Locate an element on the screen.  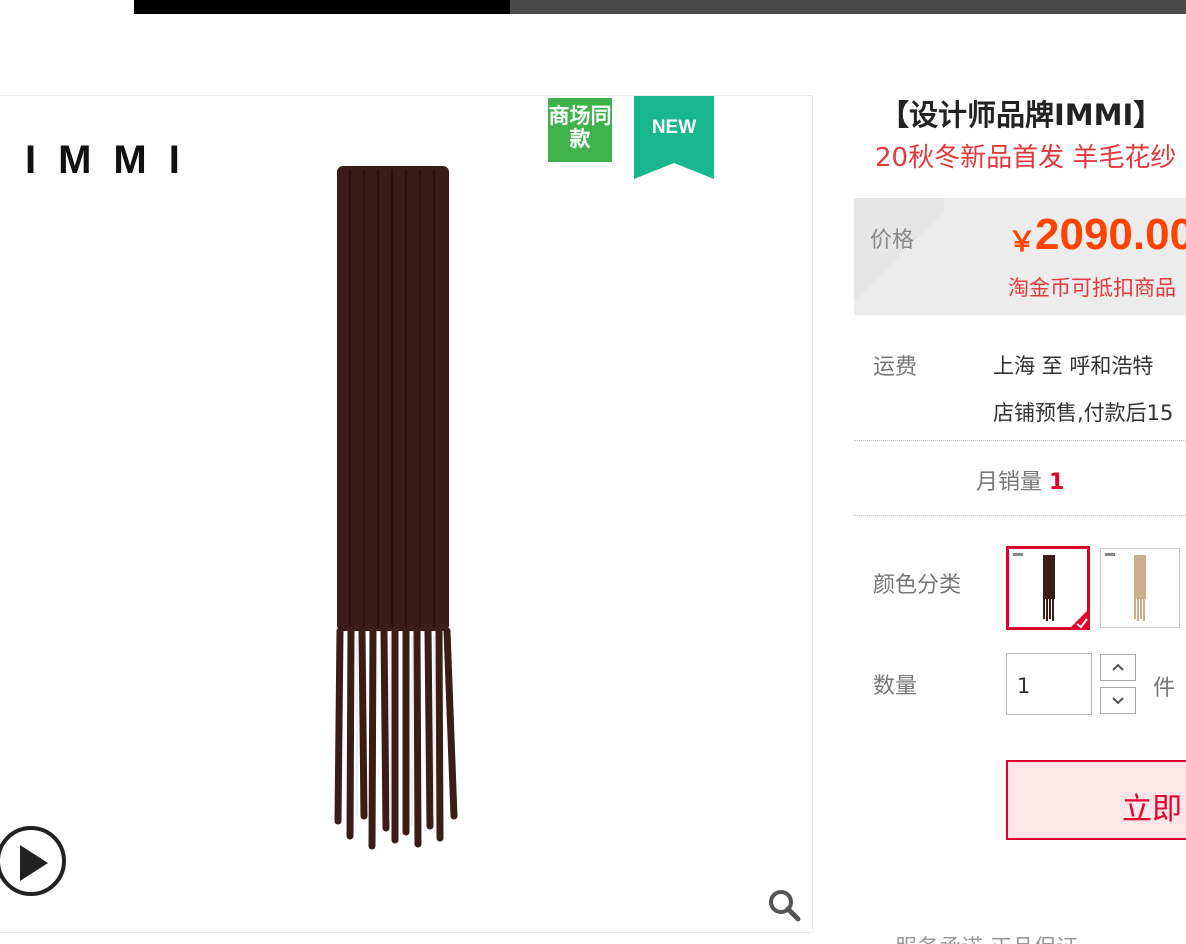
video-play-button is located at coordinates (33, 861).